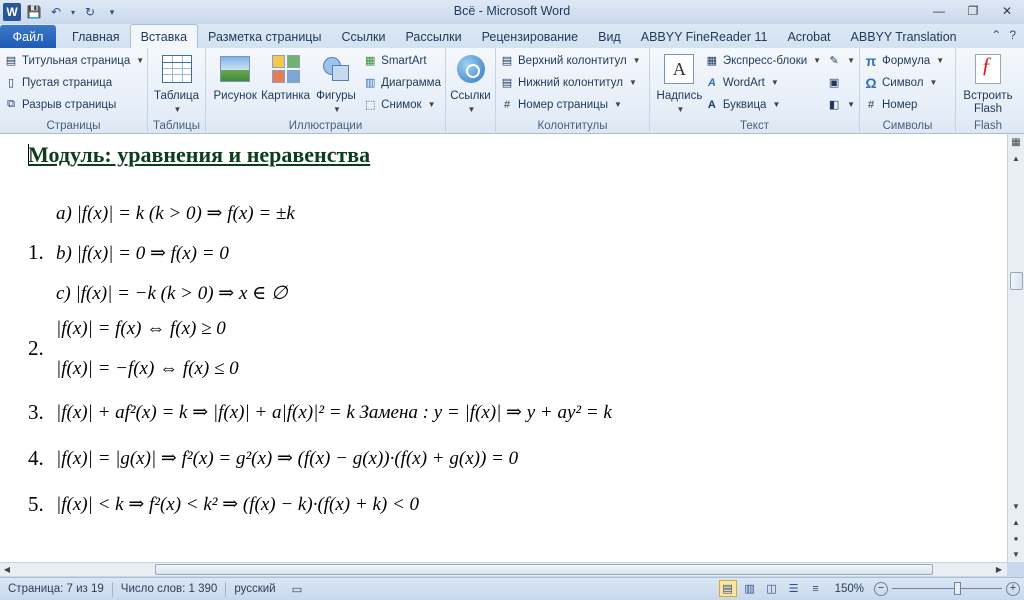 The image size is (1024, 600). Describe the element at coordinates (772, 588) in the screenshot. I see `web-layout-view-icon: ◫` at that location.